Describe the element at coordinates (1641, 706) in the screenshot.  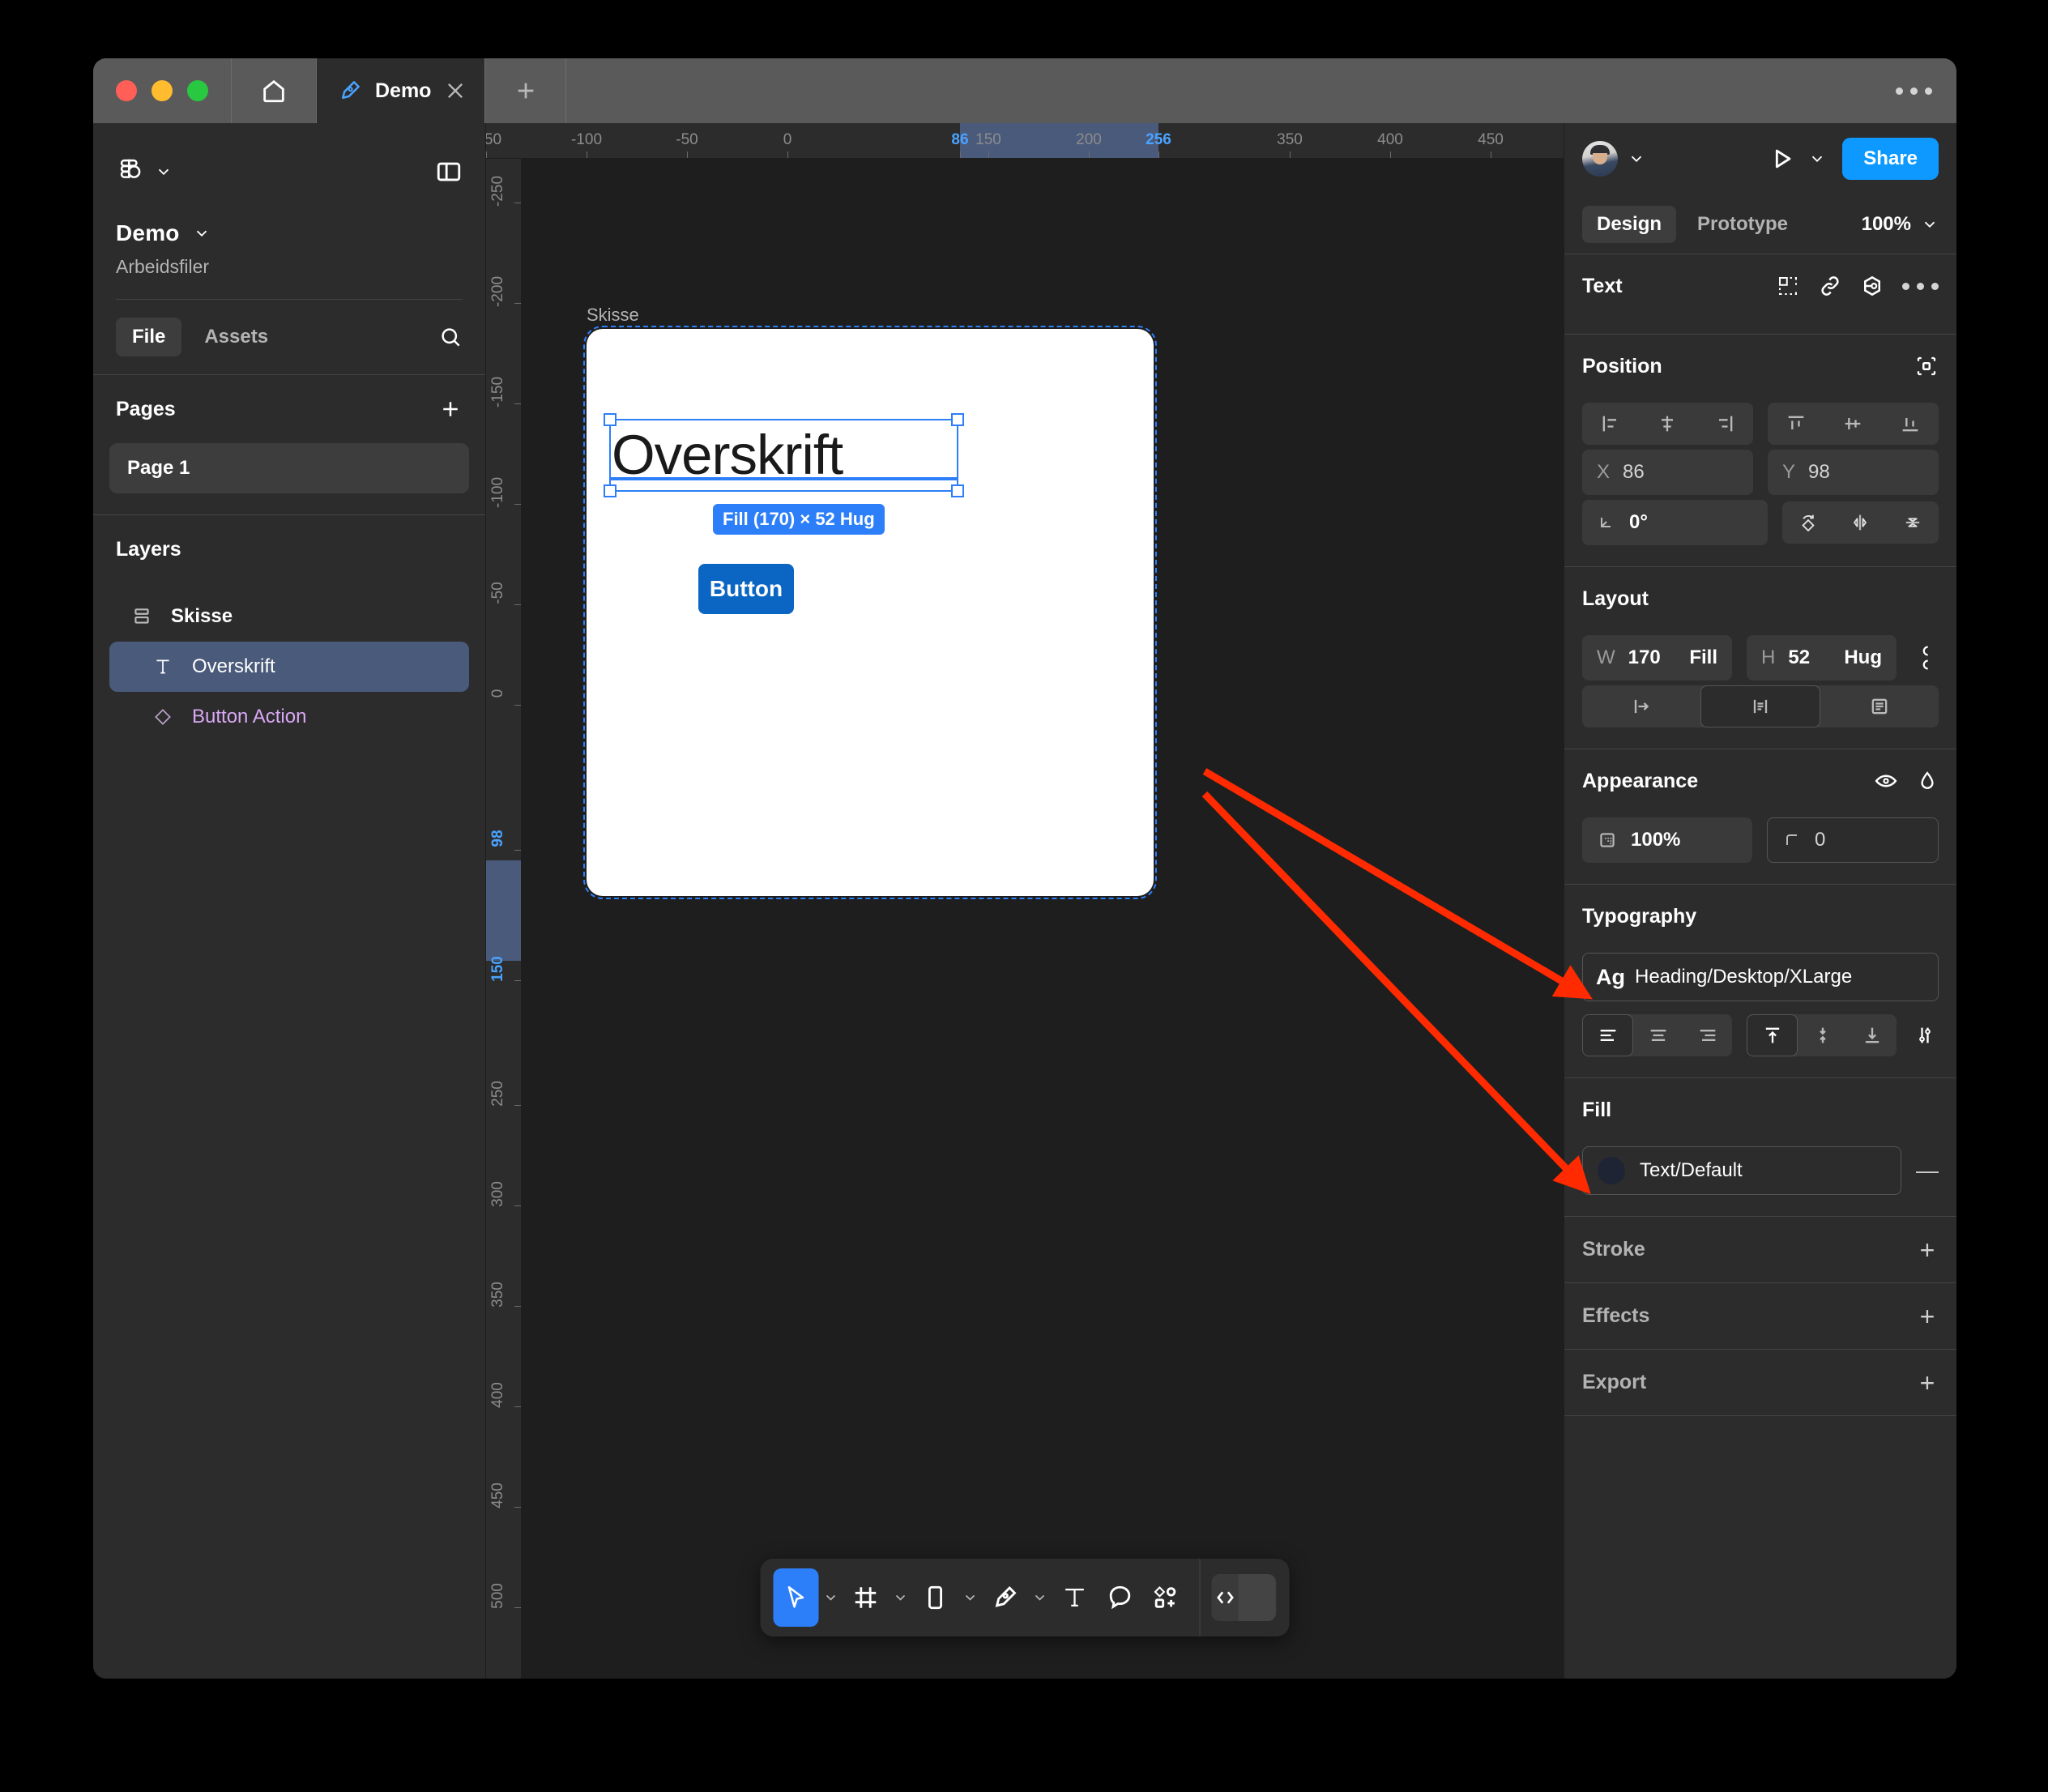
I see `auto-width-icon` at that location.